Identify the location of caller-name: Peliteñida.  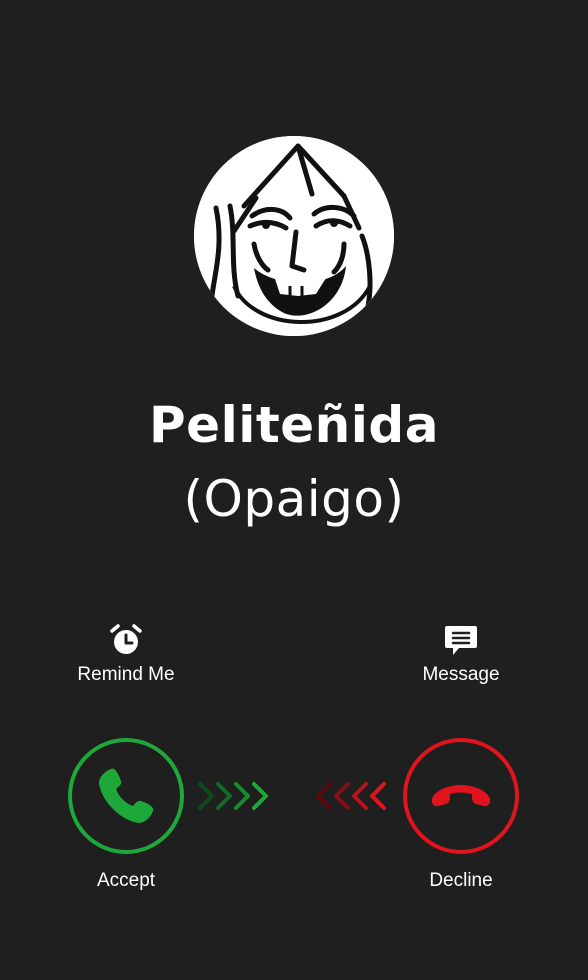
(294, 425).